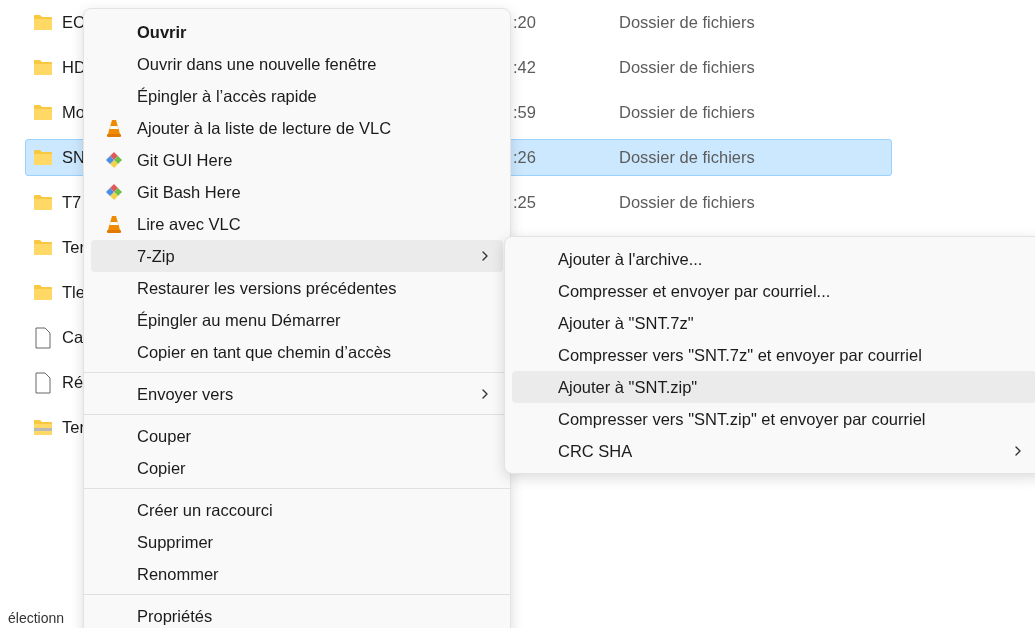 This screenshot has height=628, width=1035. I want to click on file-date: :25, so click(525, 202).